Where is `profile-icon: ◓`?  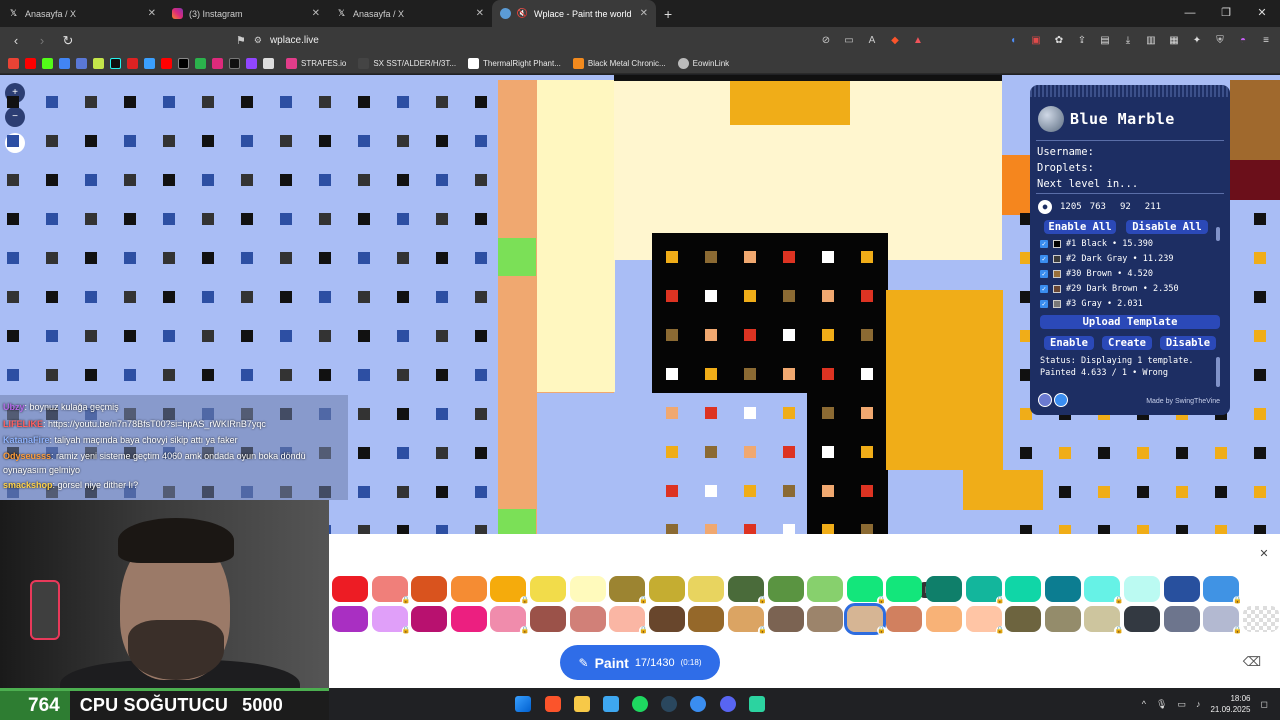
profile-icon: ◓ is located at coordinates (1243, 41).